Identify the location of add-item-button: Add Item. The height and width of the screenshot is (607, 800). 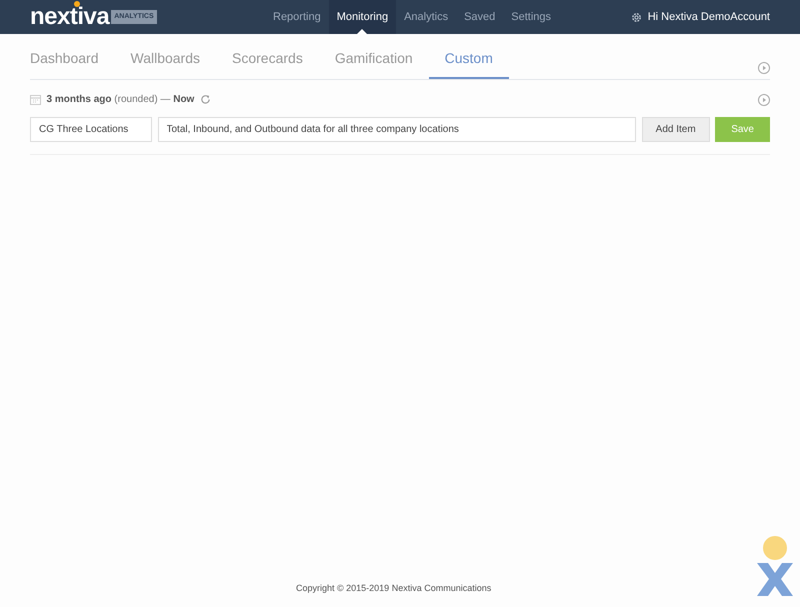
(676, 129).